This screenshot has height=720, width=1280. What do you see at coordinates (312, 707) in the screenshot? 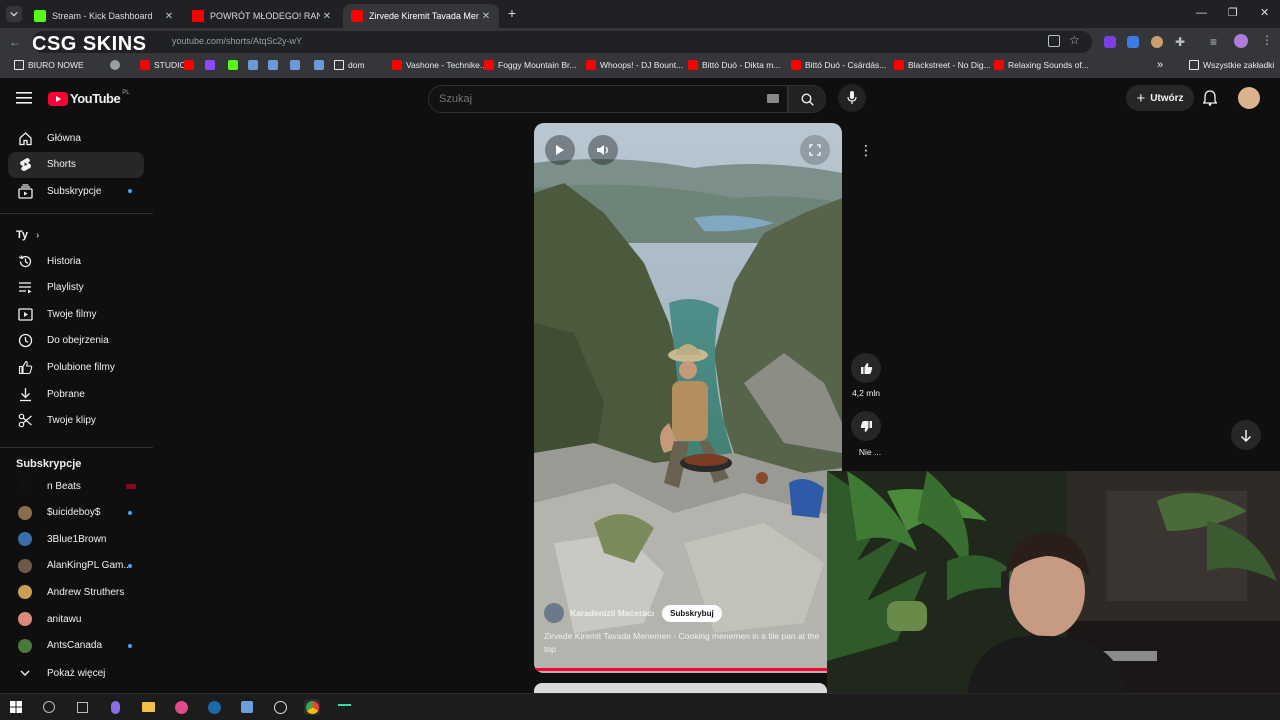
I see `chrome-icon` at bounding box center [312, 707].